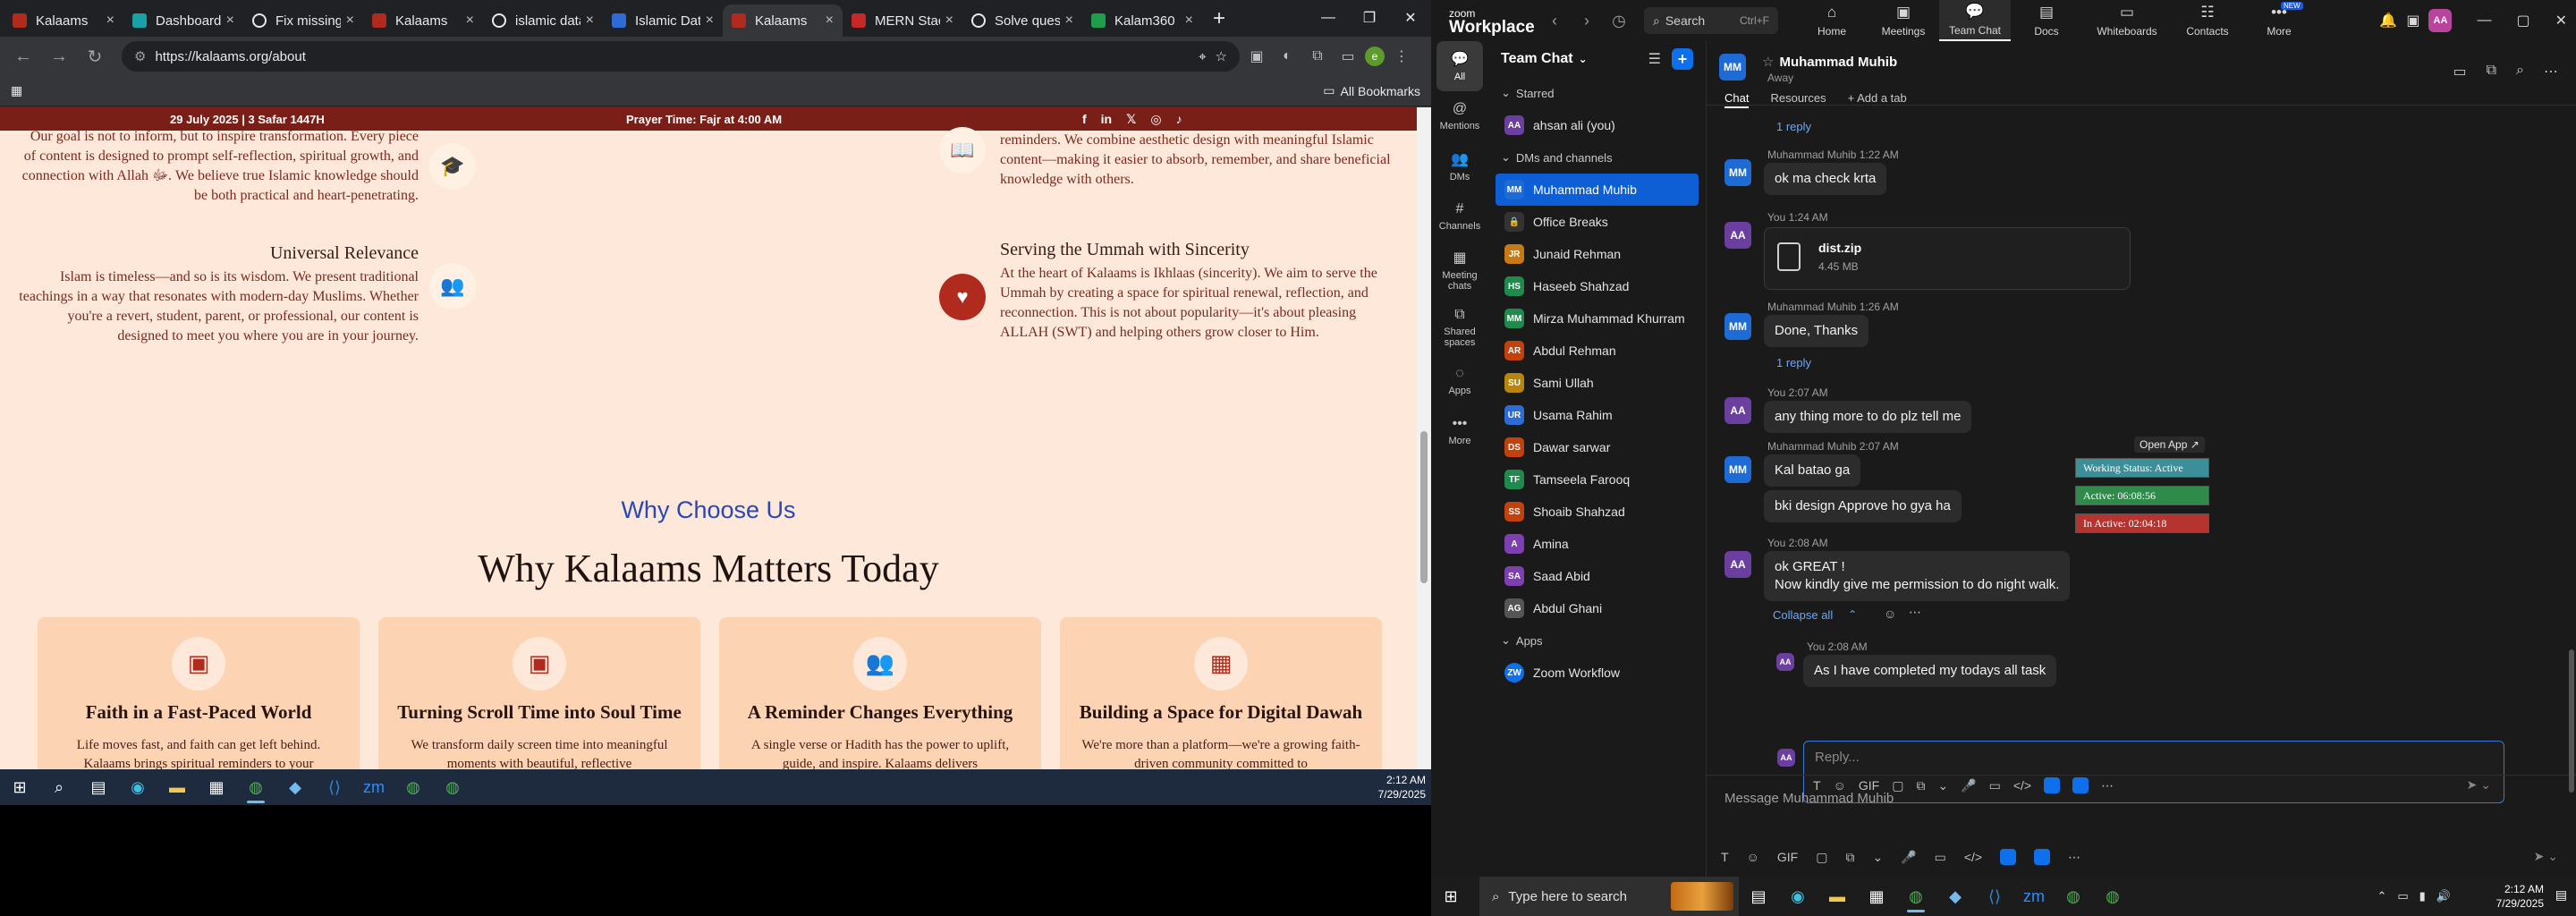  Describe the element at coordinates (1369, 18) in the screenshot. I see `maximize-icon: ❐` at that location.